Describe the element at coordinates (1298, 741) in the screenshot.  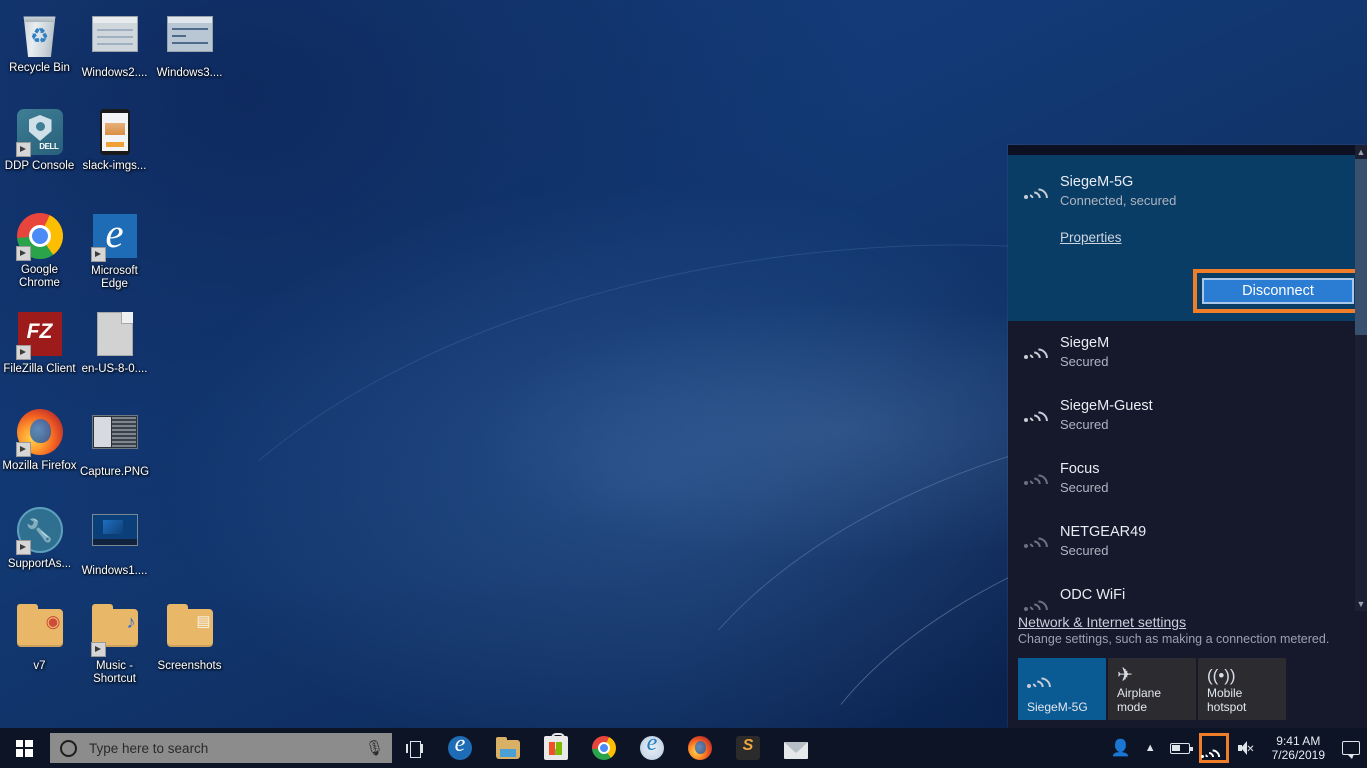
I see `clock-time: 9:41 AM` at that location.